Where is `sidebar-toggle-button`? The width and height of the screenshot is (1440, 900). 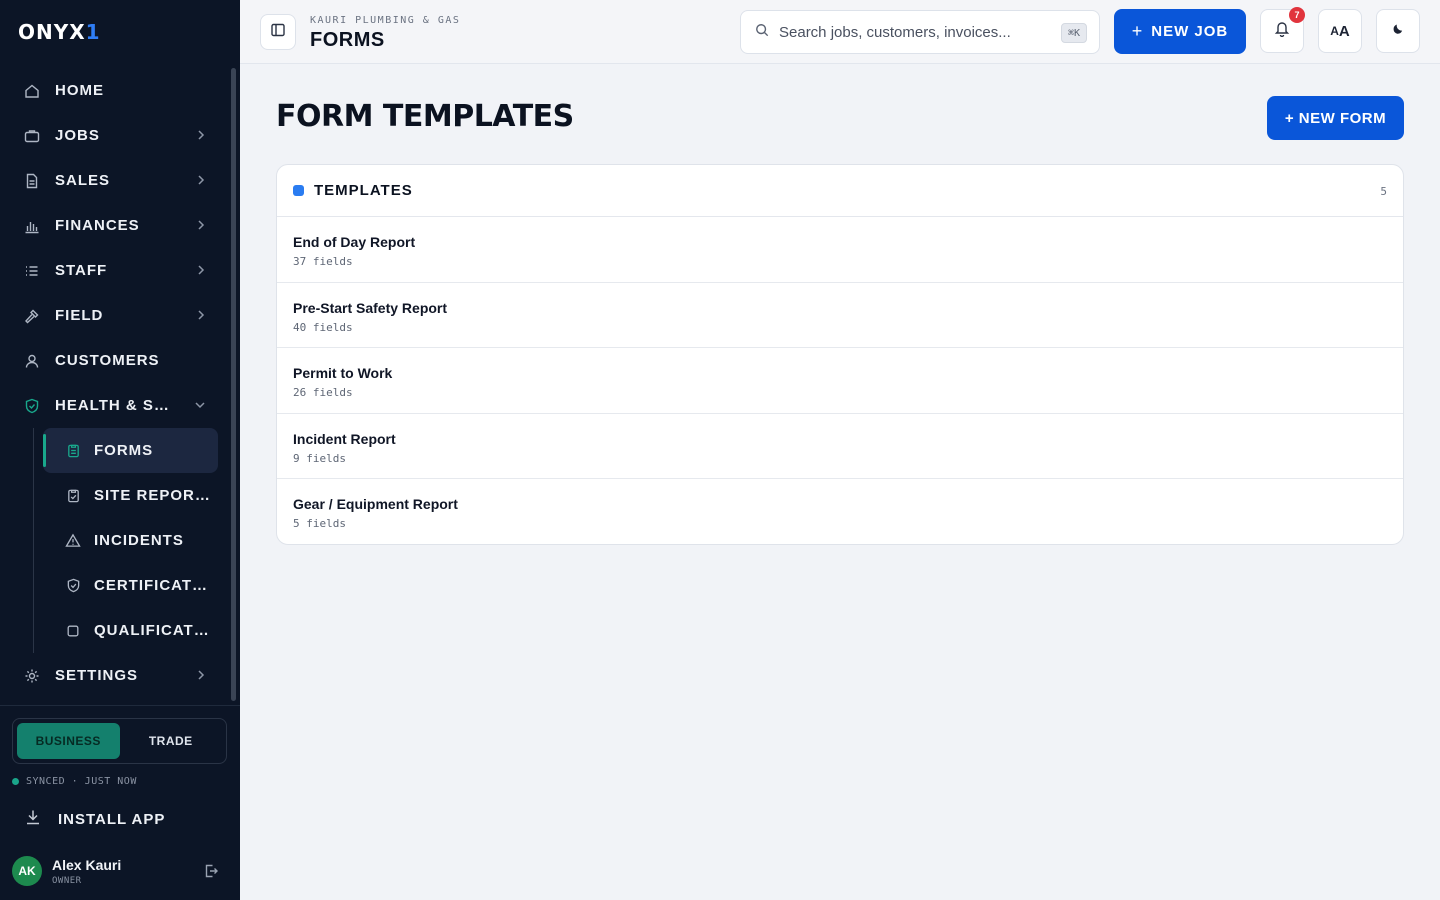 sidebar-toggle-button is located at coordinates (278, 32).